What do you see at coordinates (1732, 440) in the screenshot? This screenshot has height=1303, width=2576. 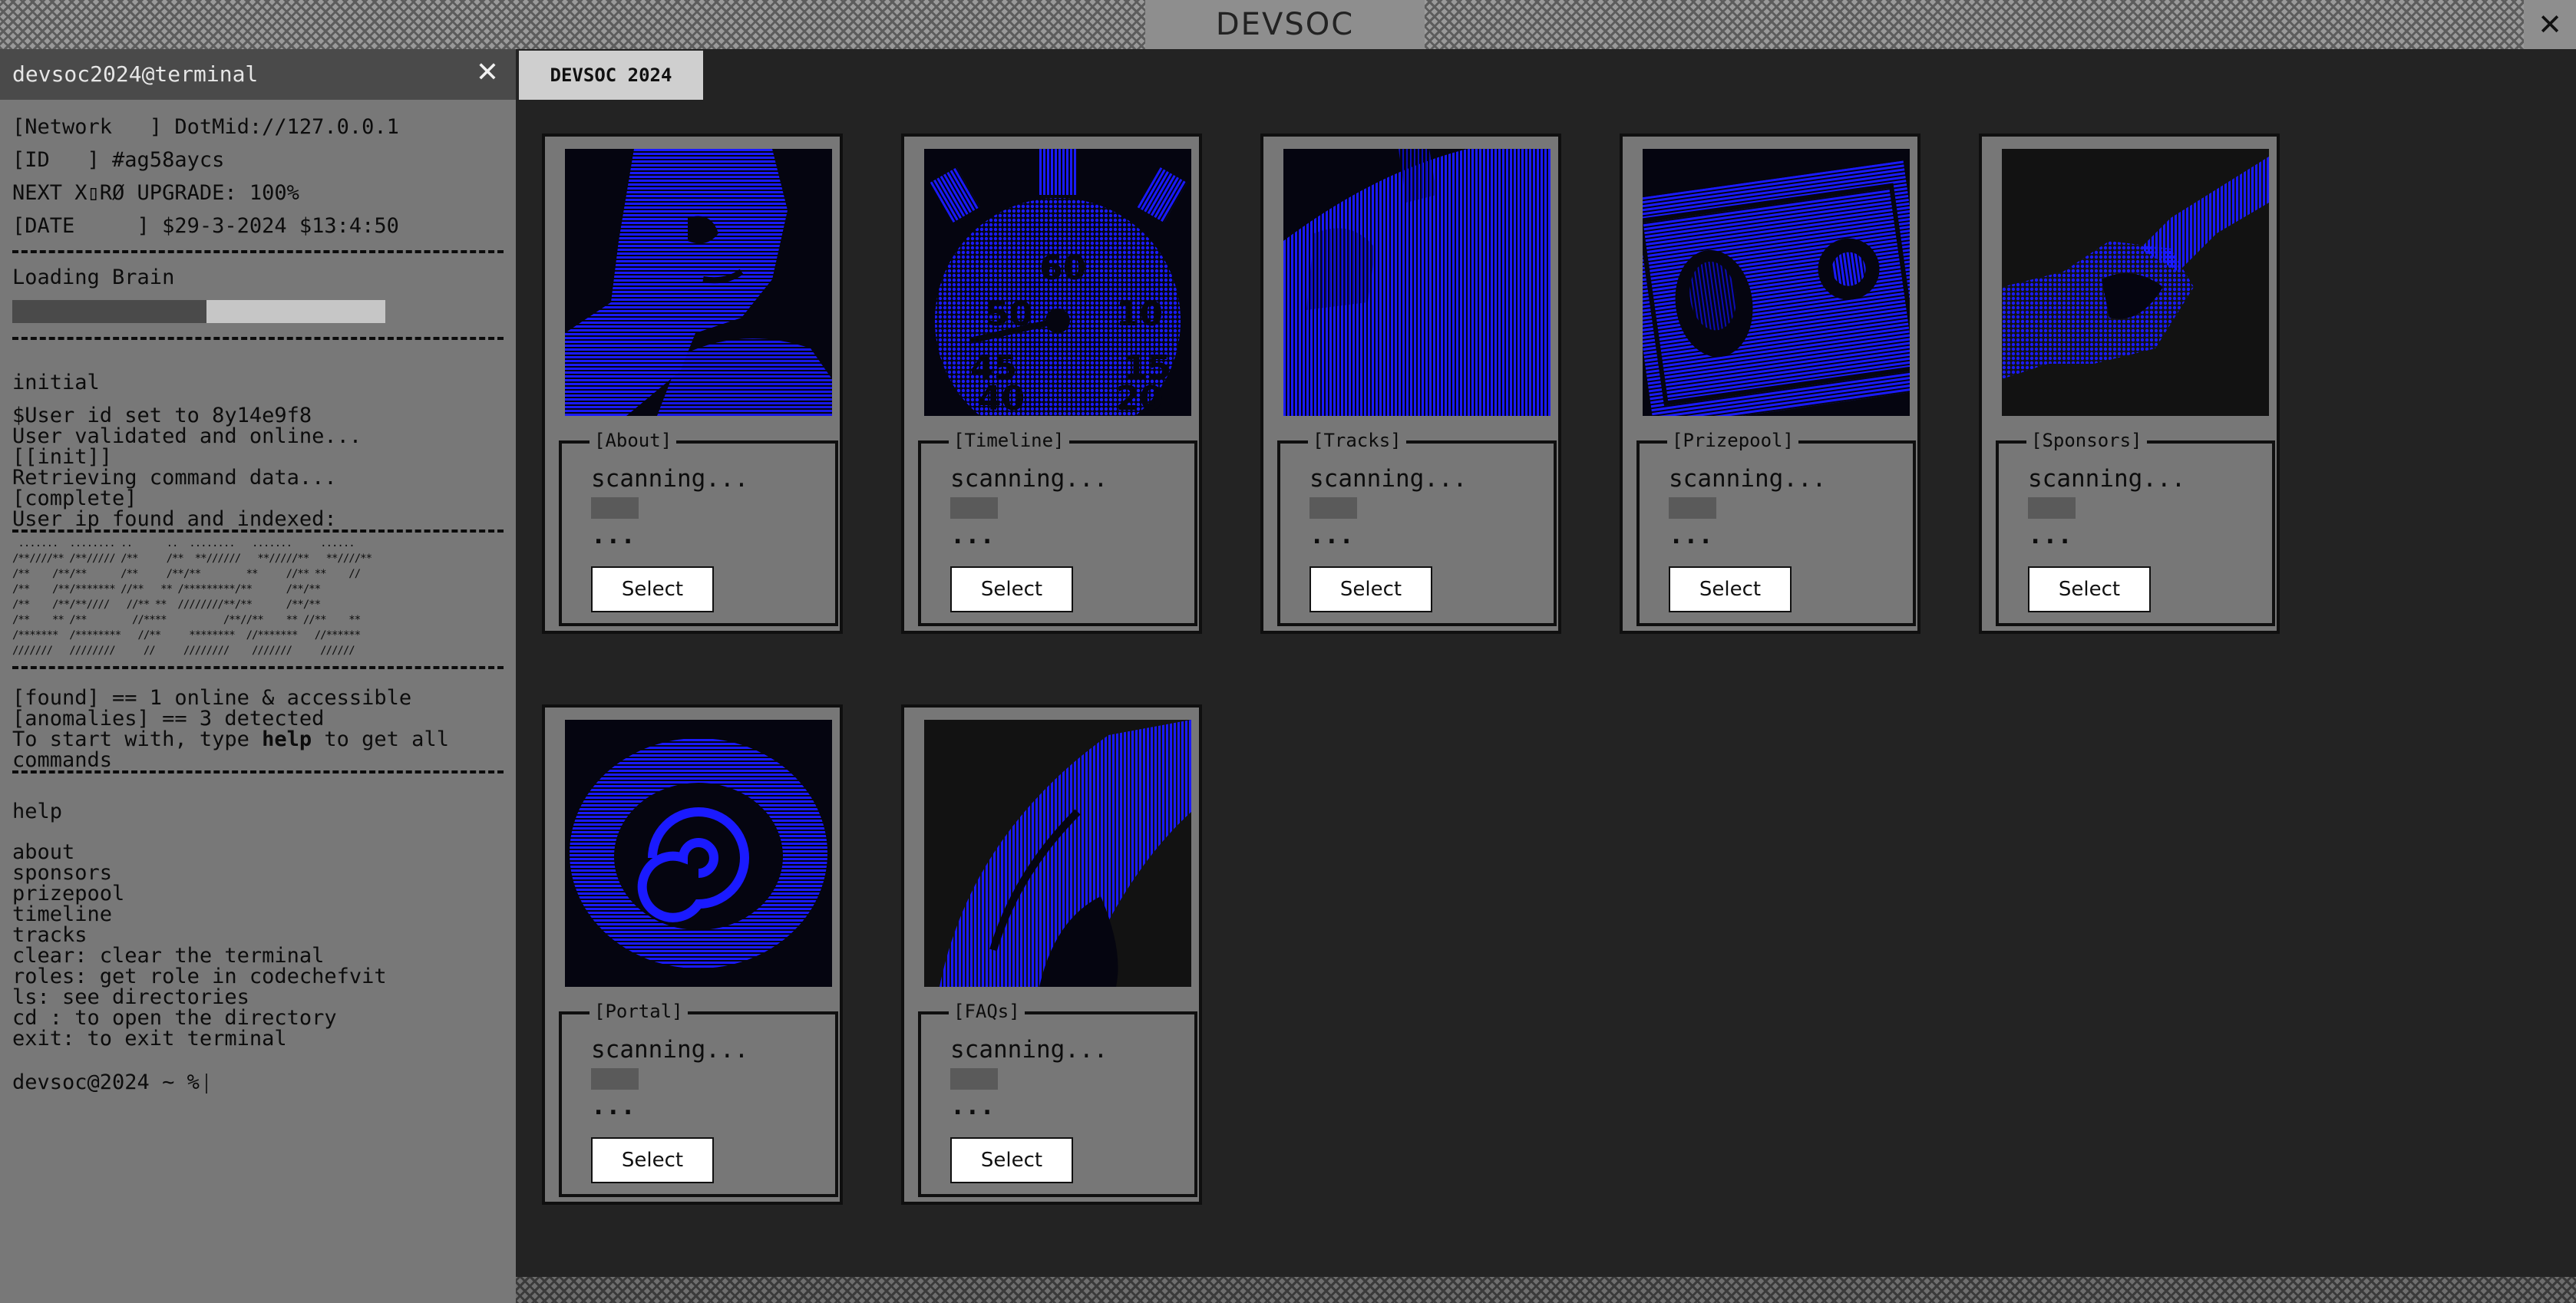 I see `card-label: [Prizepool]` at bounding box center [1732, 440].